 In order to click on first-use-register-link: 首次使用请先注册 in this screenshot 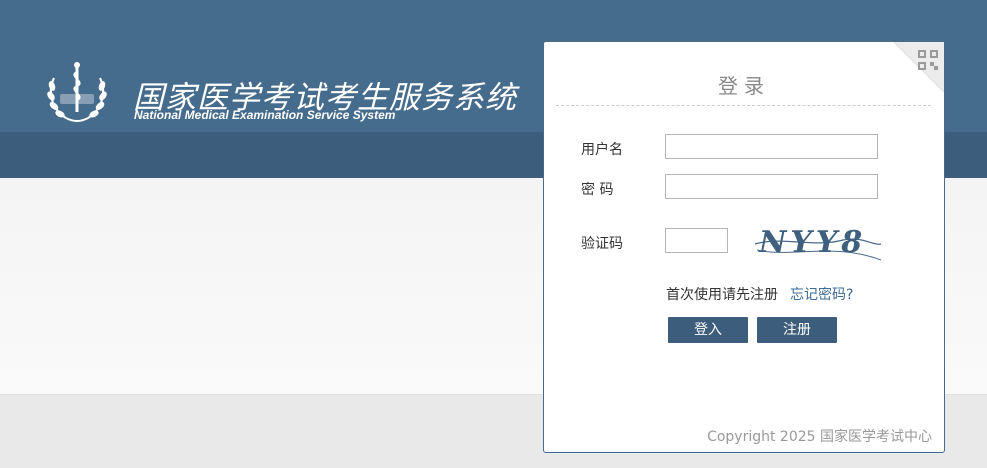, I will do `click(722, 295)`.